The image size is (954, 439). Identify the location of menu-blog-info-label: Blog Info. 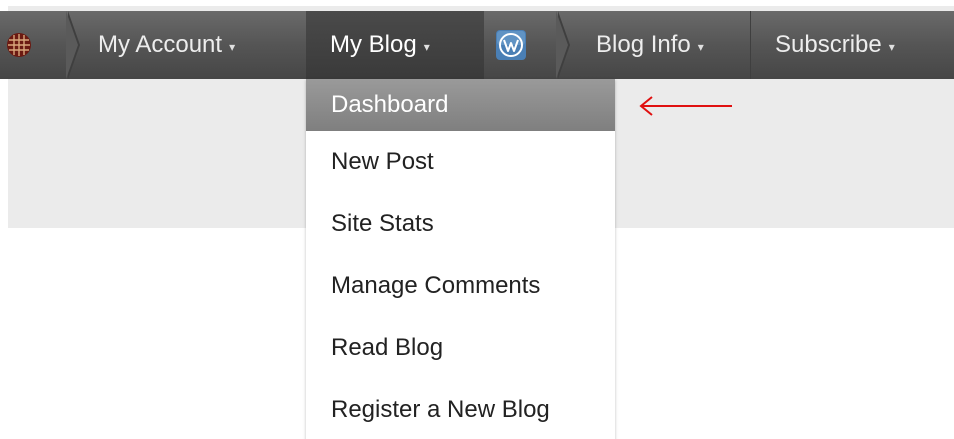
(643, 44).